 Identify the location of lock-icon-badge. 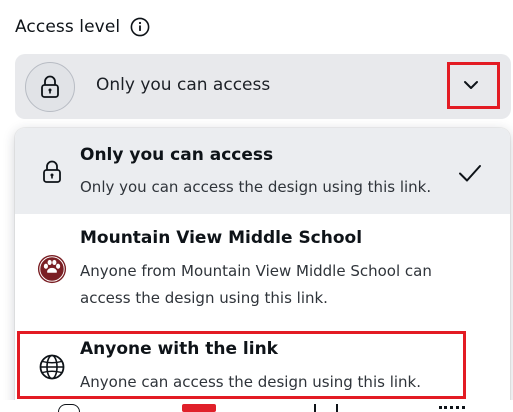
(50, 87).